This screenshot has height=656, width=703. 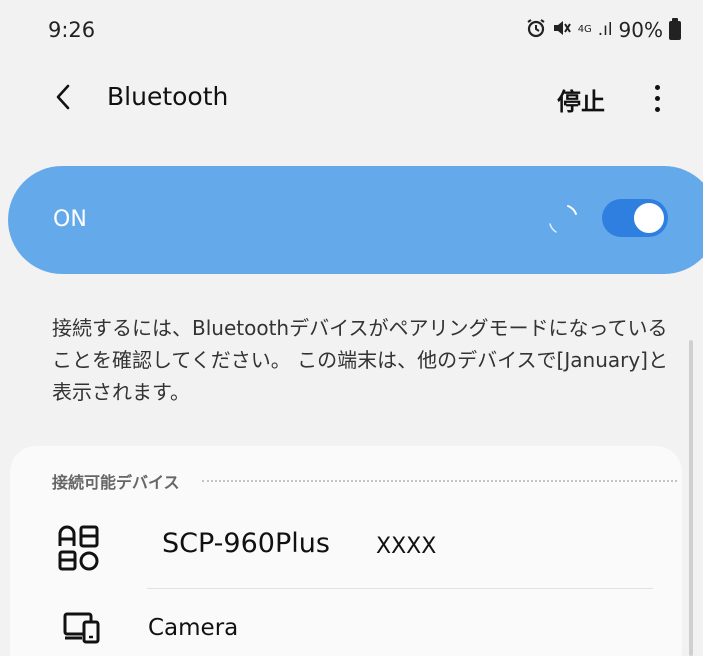 What do you see at coordinates (406, 546) in the screenshot?
I see `device-suffix: XXXX` at bounding box center [406, 546].